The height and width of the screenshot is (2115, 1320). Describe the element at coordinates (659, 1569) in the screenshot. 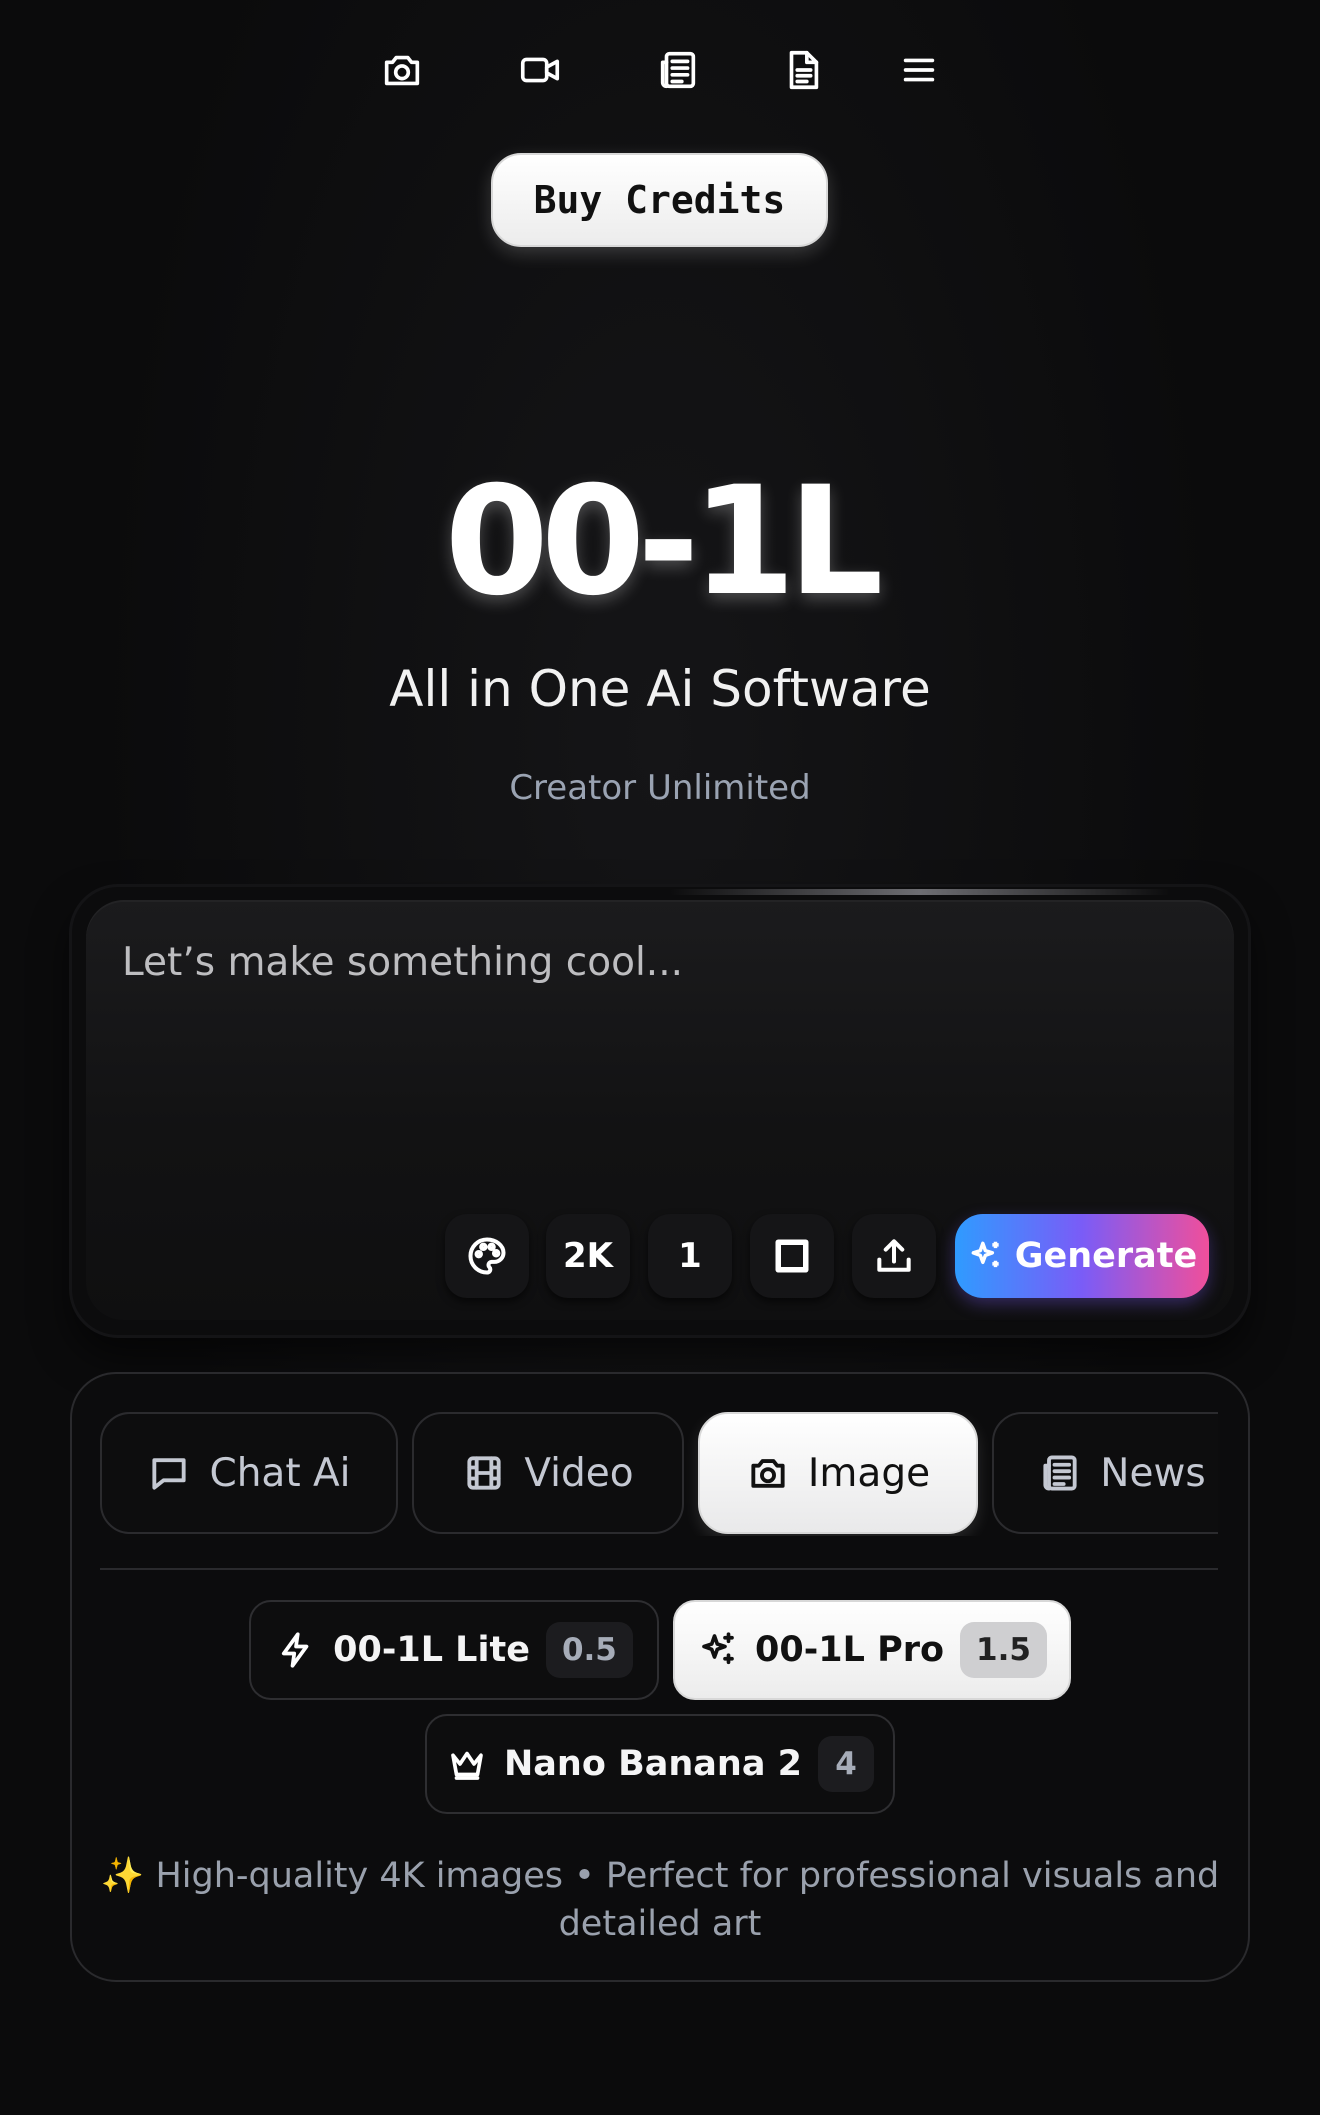

I see `panel-divider` at that location.